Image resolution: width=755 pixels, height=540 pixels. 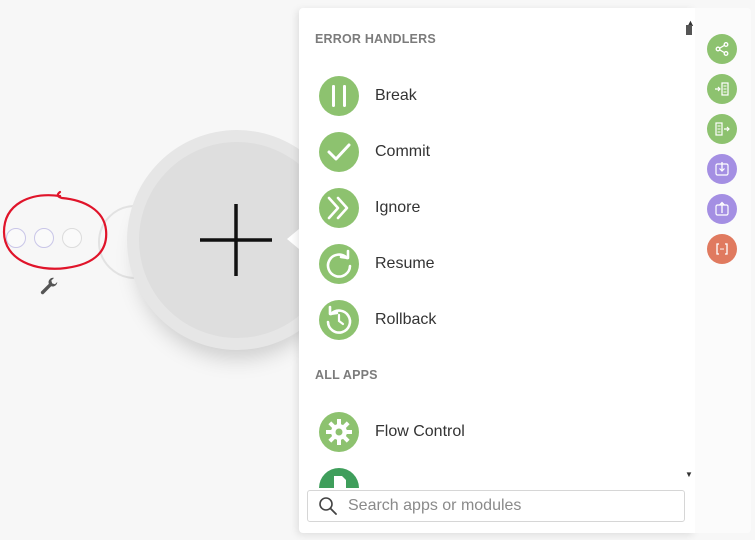 What do you see at coordinates (49, 287) in the screenshot?
I see `wrench-icon` at bounding box center [49, 287].